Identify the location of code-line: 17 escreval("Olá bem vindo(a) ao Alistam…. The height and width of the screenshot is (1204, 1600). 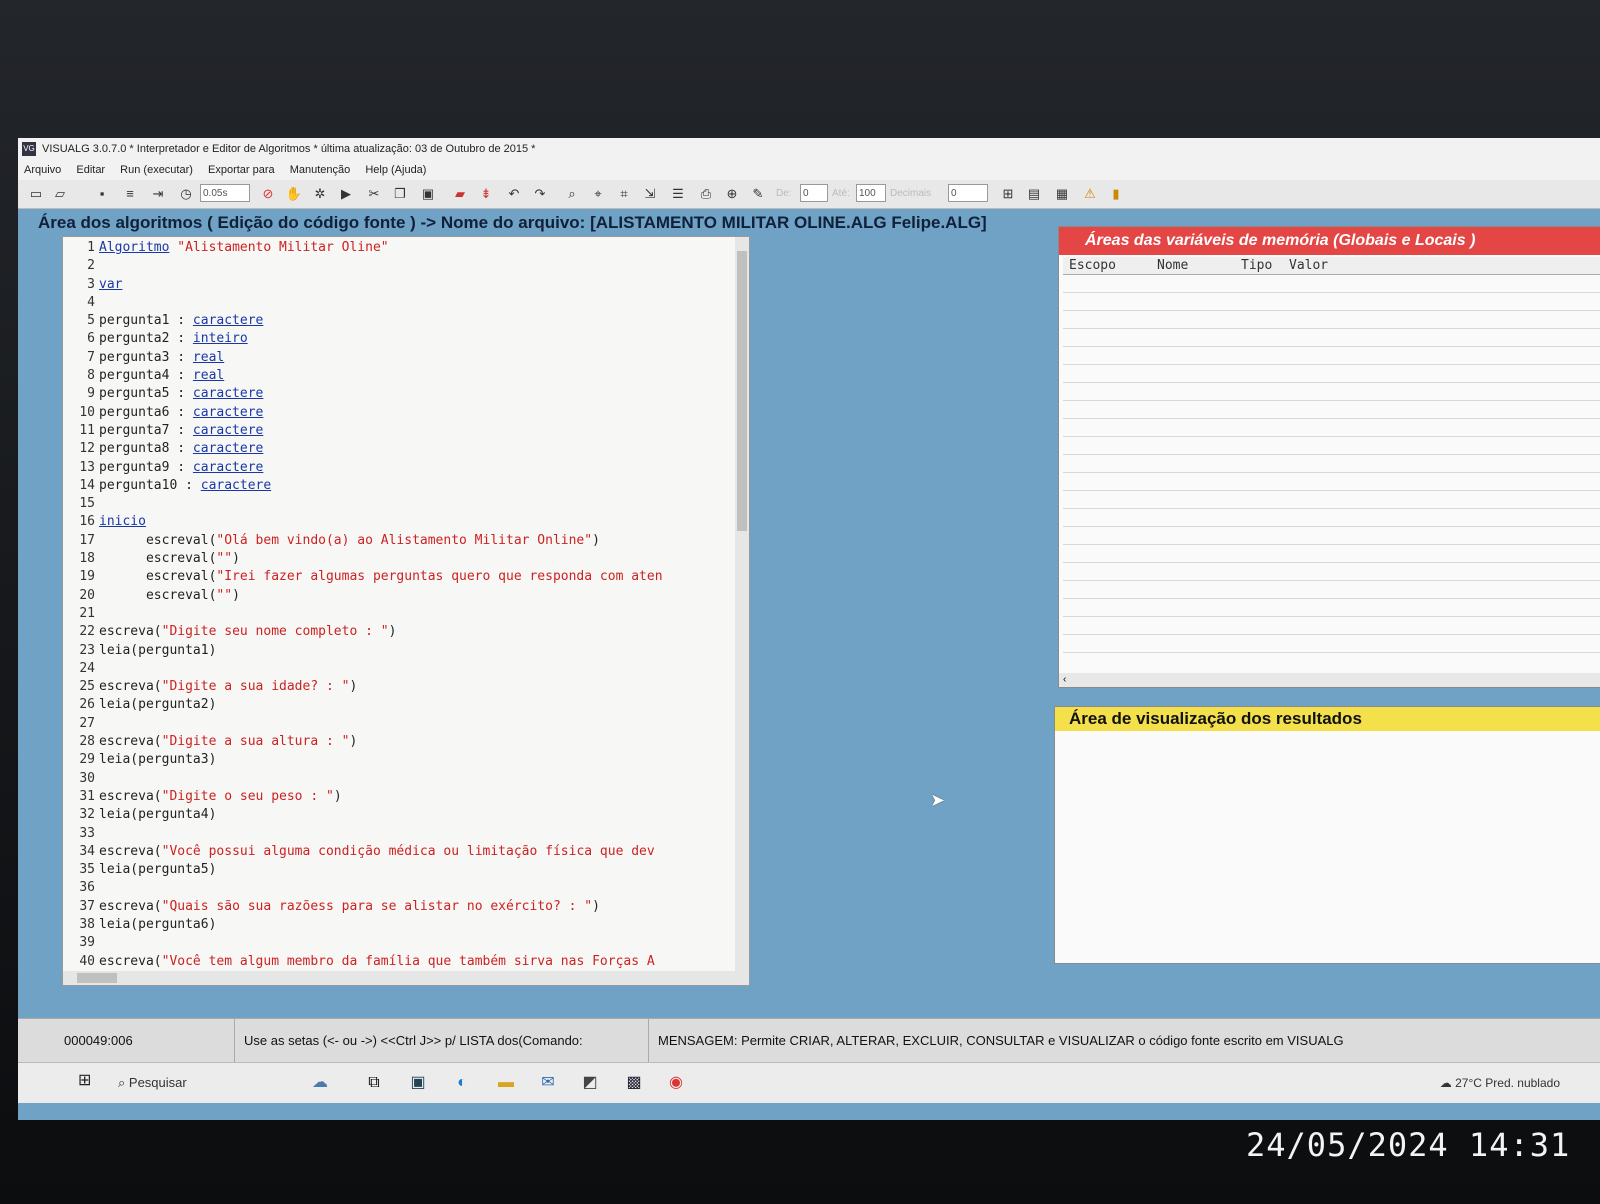
(363, 541).